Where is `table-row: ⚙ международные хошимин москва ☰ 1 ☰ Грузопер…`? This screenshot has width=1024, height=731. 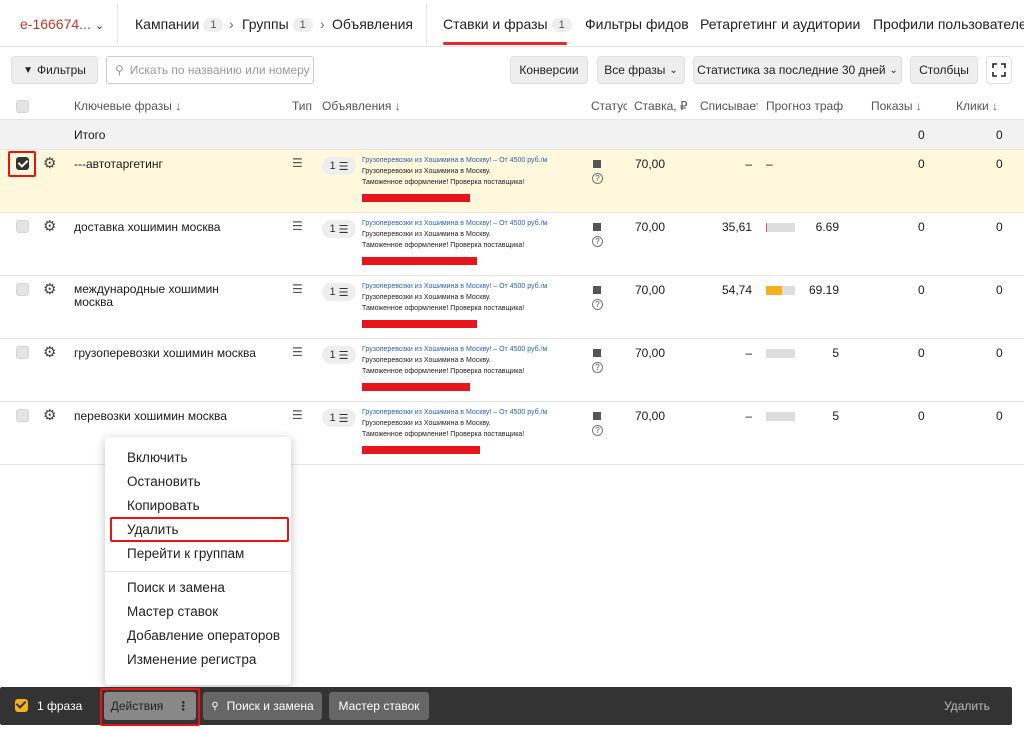 table-row: ⚙ международные хошимин москва ☰ 1 ☰ Грузопер… is located at coordinates (512, 307).